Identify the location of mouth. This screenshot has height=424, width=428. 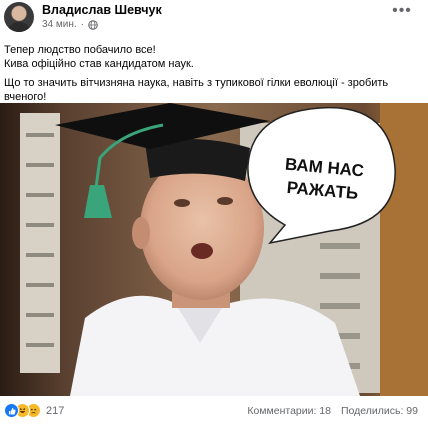
(202, 251).